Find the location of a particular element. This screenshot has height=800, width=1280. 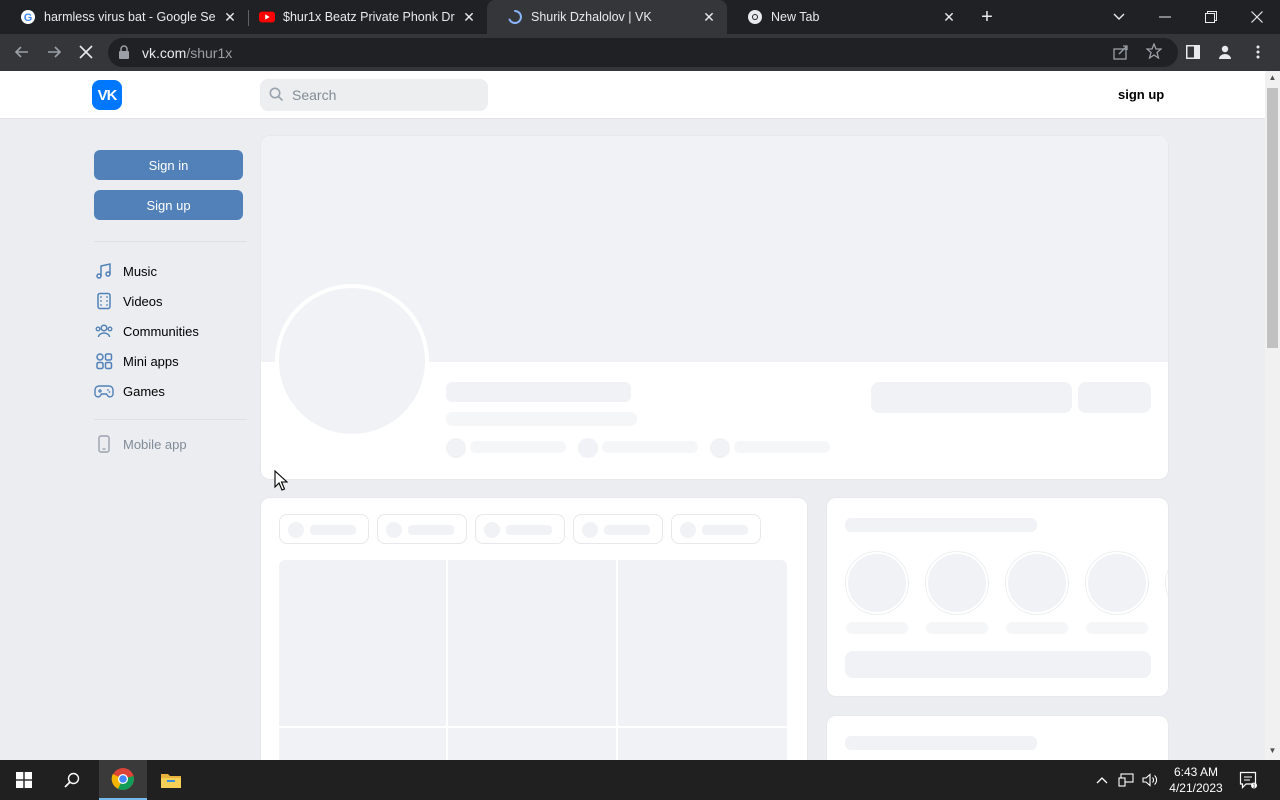

secondary-skeleton-card is located at coordinates (997, 737).